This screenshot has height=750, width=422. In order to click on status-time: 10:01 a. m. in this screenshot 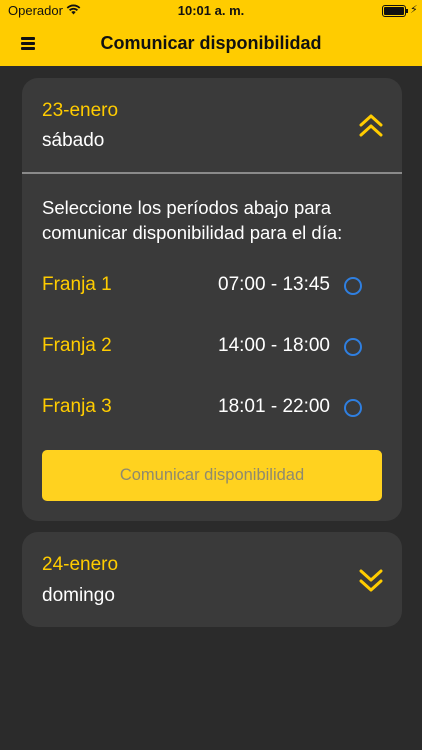, I will do `click(211, 10)`.